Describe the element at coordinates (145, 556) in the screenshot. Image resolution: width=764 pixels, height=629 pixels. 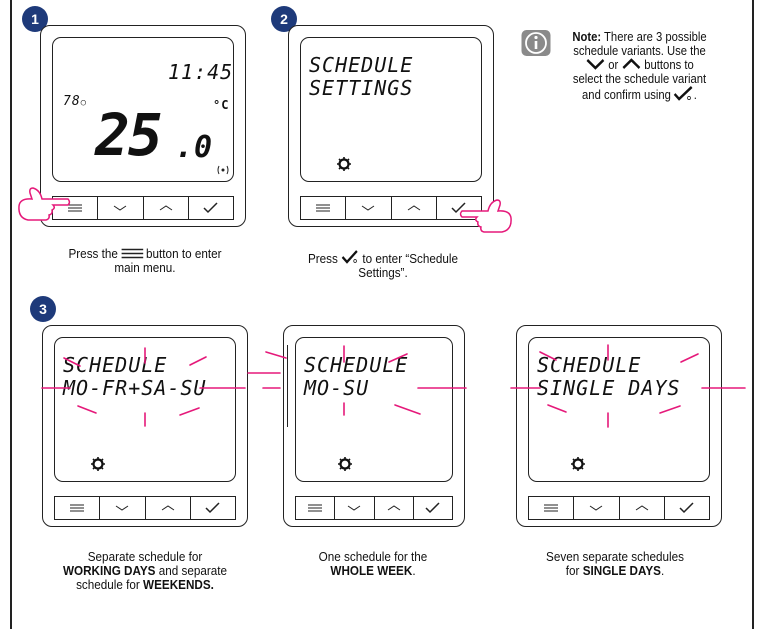
I see `caption-variant-1-text-a: Separate schedule for` at that location.